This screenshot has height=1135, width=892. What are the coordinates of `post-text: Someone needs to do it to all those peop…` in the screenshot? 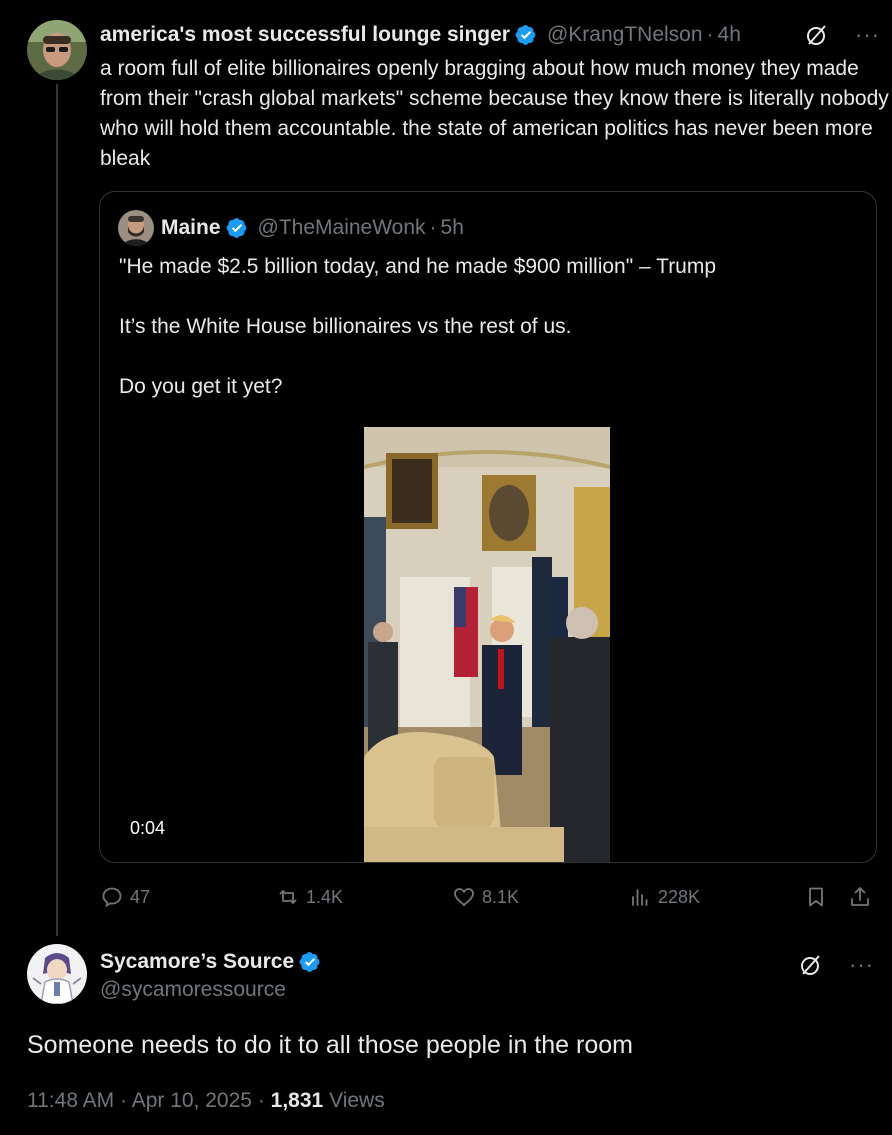 It's located at (330, 1045).